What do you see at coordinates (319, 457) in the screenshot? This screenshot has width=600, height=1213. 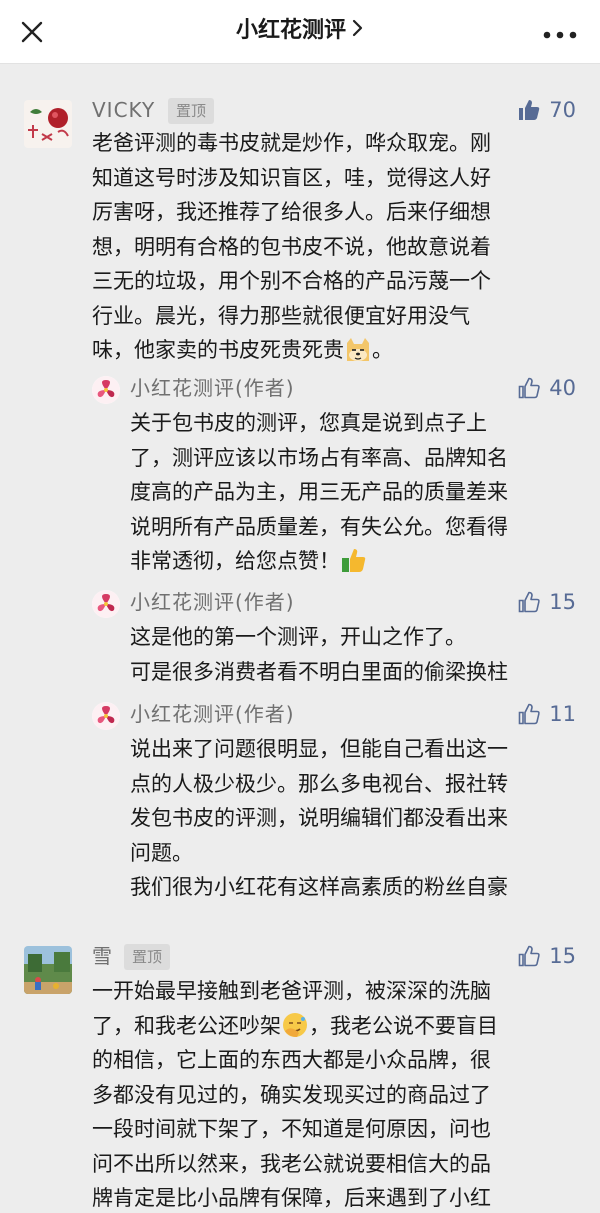 I see `reply-line: 了，测评应该以市场占有率高、品牌知名` at bounding box center [319, 457].